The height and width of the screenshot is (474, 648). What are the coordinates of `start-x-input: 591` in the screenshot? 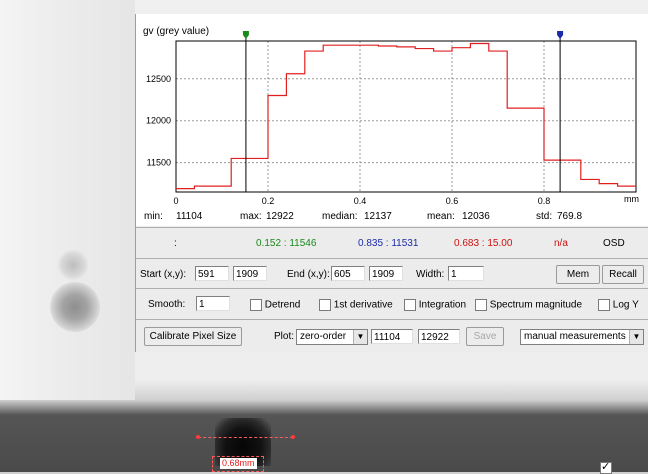 It's located at (212, 273).